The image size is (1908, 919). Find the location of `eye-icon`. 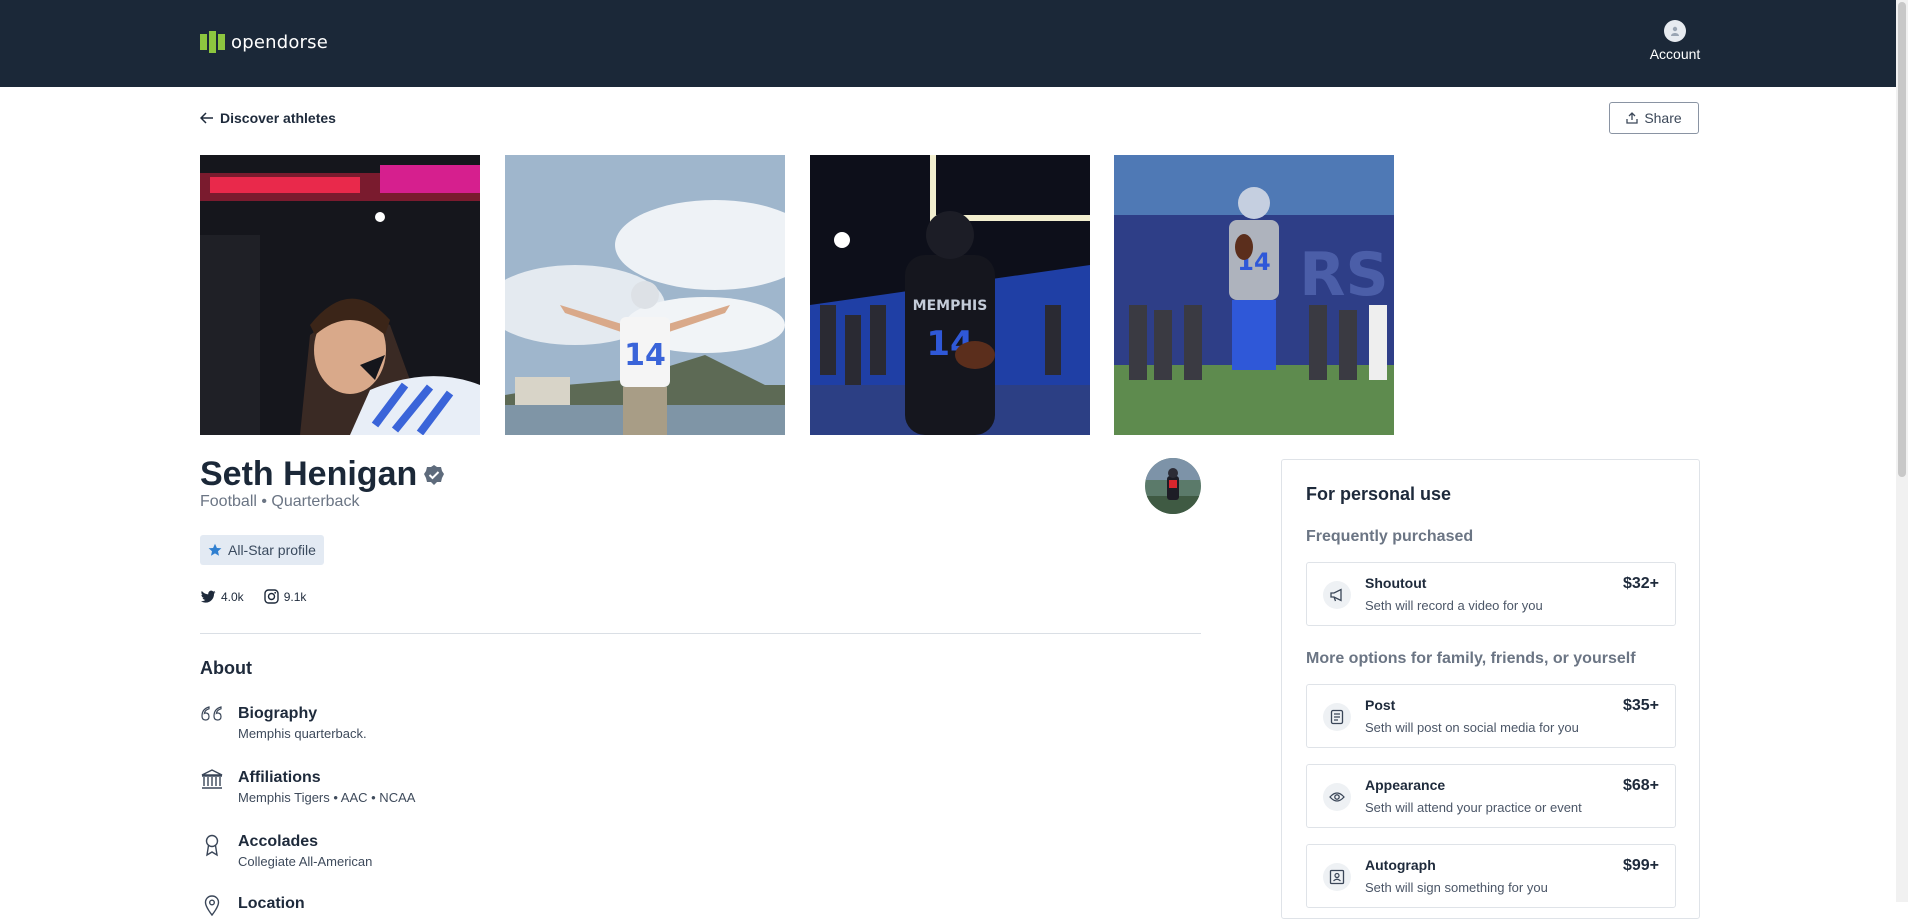

eye-icon is located at coordinates (1337, 797).